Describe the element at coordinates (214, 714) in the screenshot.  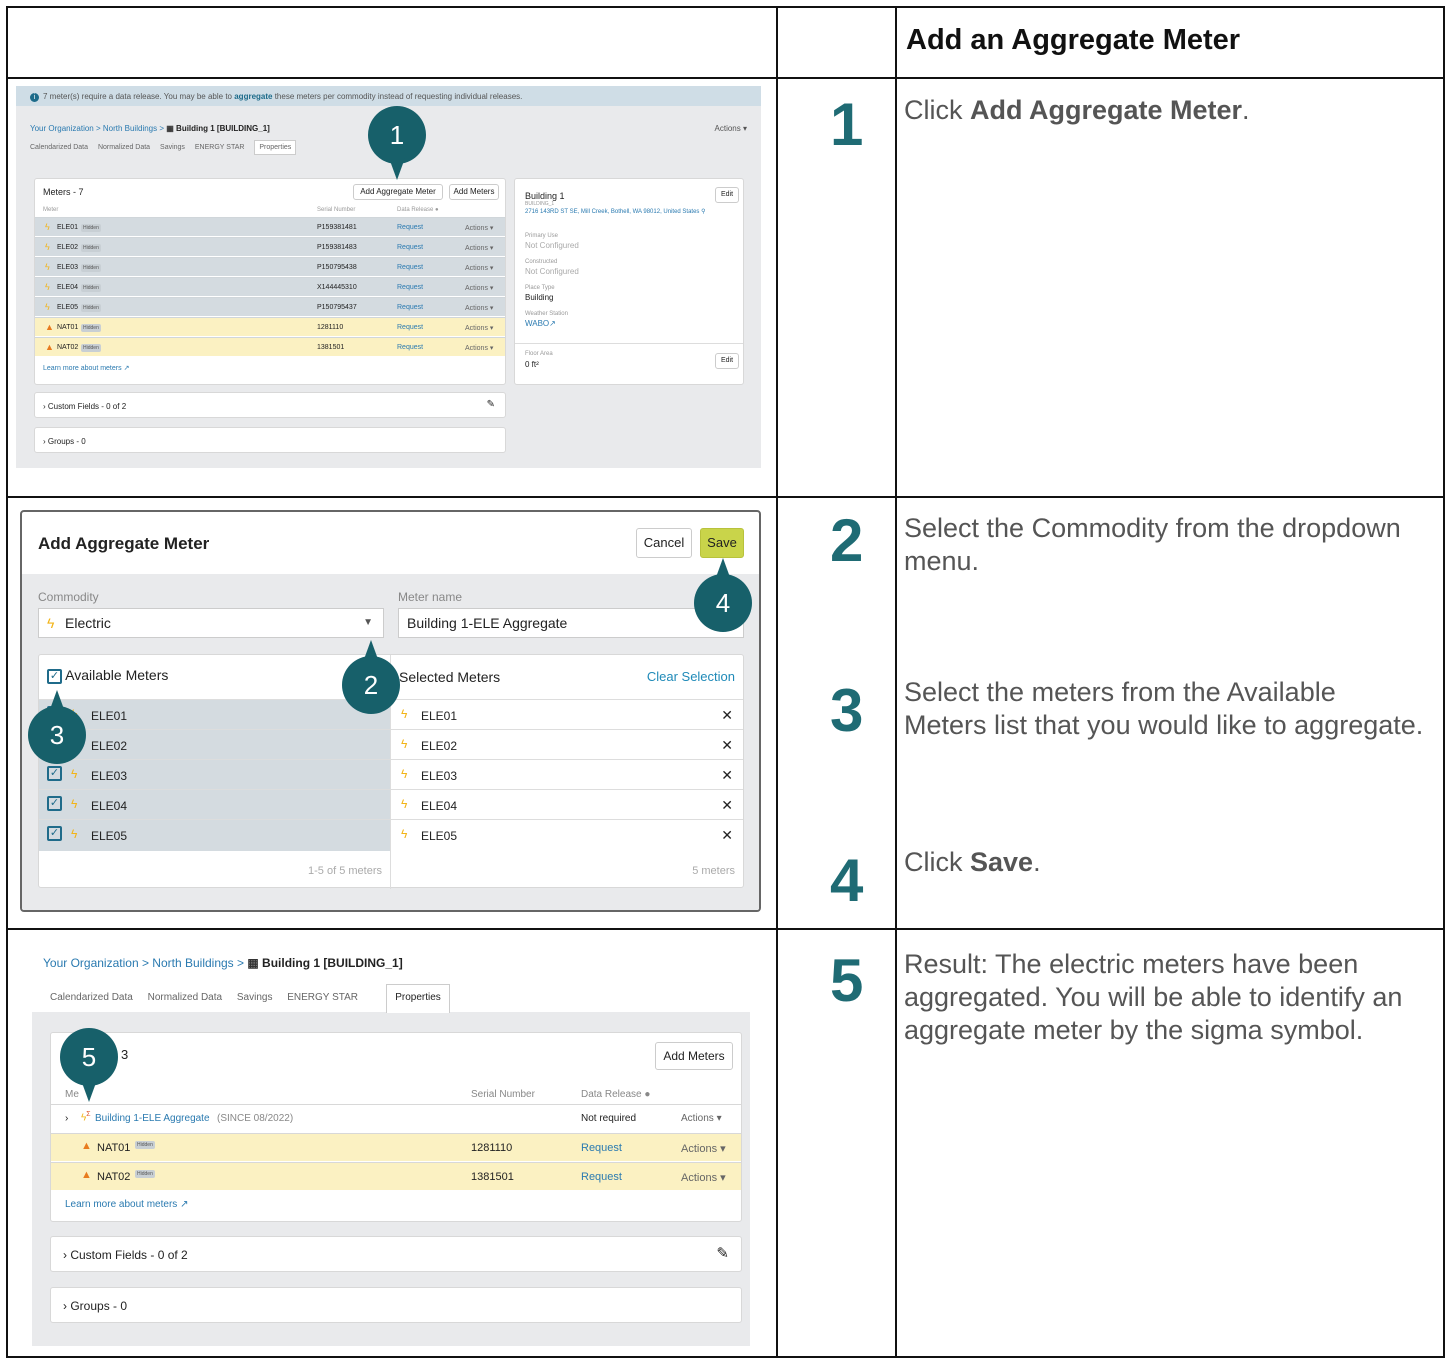
I see `available-meter-item: ✓ϟELE01` at that location.